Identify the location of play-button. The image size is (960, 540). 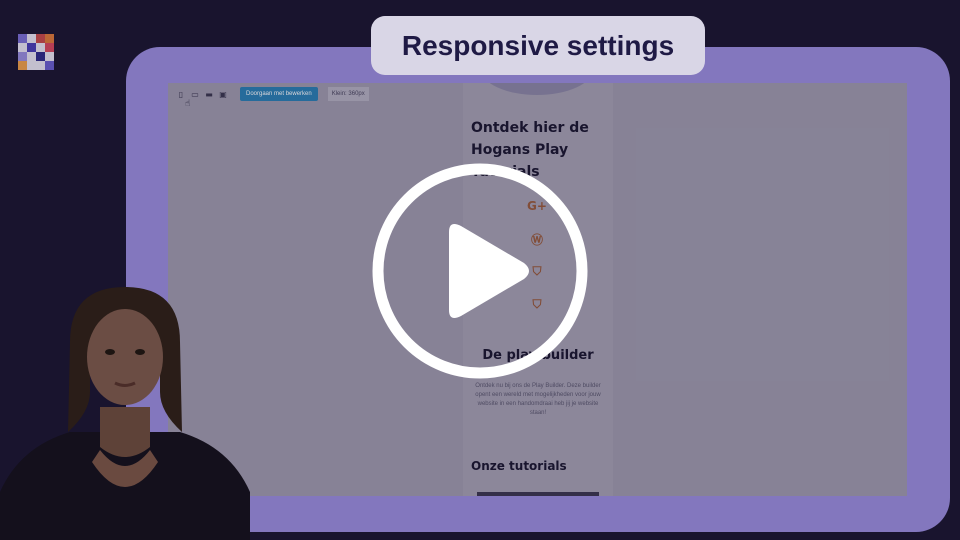
(480, 271).